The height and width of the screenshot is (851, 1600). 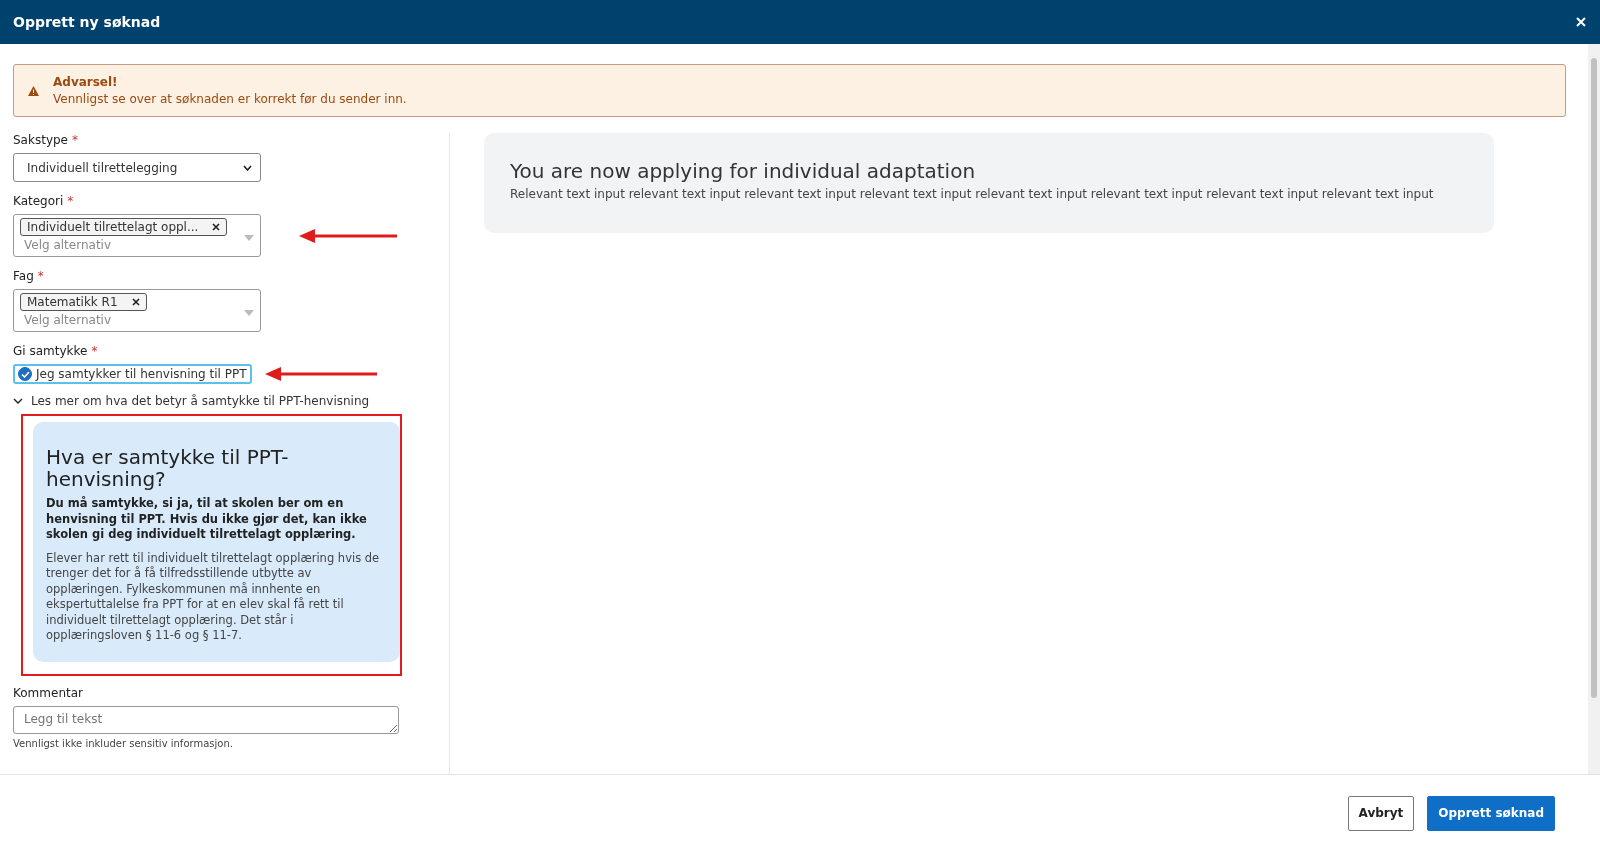 What do you see at coordinates (972, 194) in the screenshot?
I see `panel-text: Relevant text input relevant text input relevant text input relevant text input relevant text input relevant text input relevant text input relevant text input` at bounding box center [972, 194].